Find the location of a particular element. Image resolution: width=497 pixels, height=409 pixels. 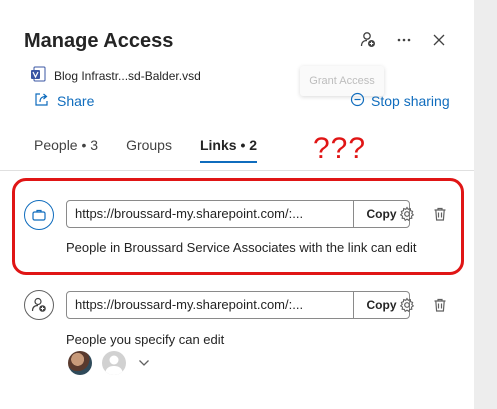

stop-icon is located at coordinates (357, 101).